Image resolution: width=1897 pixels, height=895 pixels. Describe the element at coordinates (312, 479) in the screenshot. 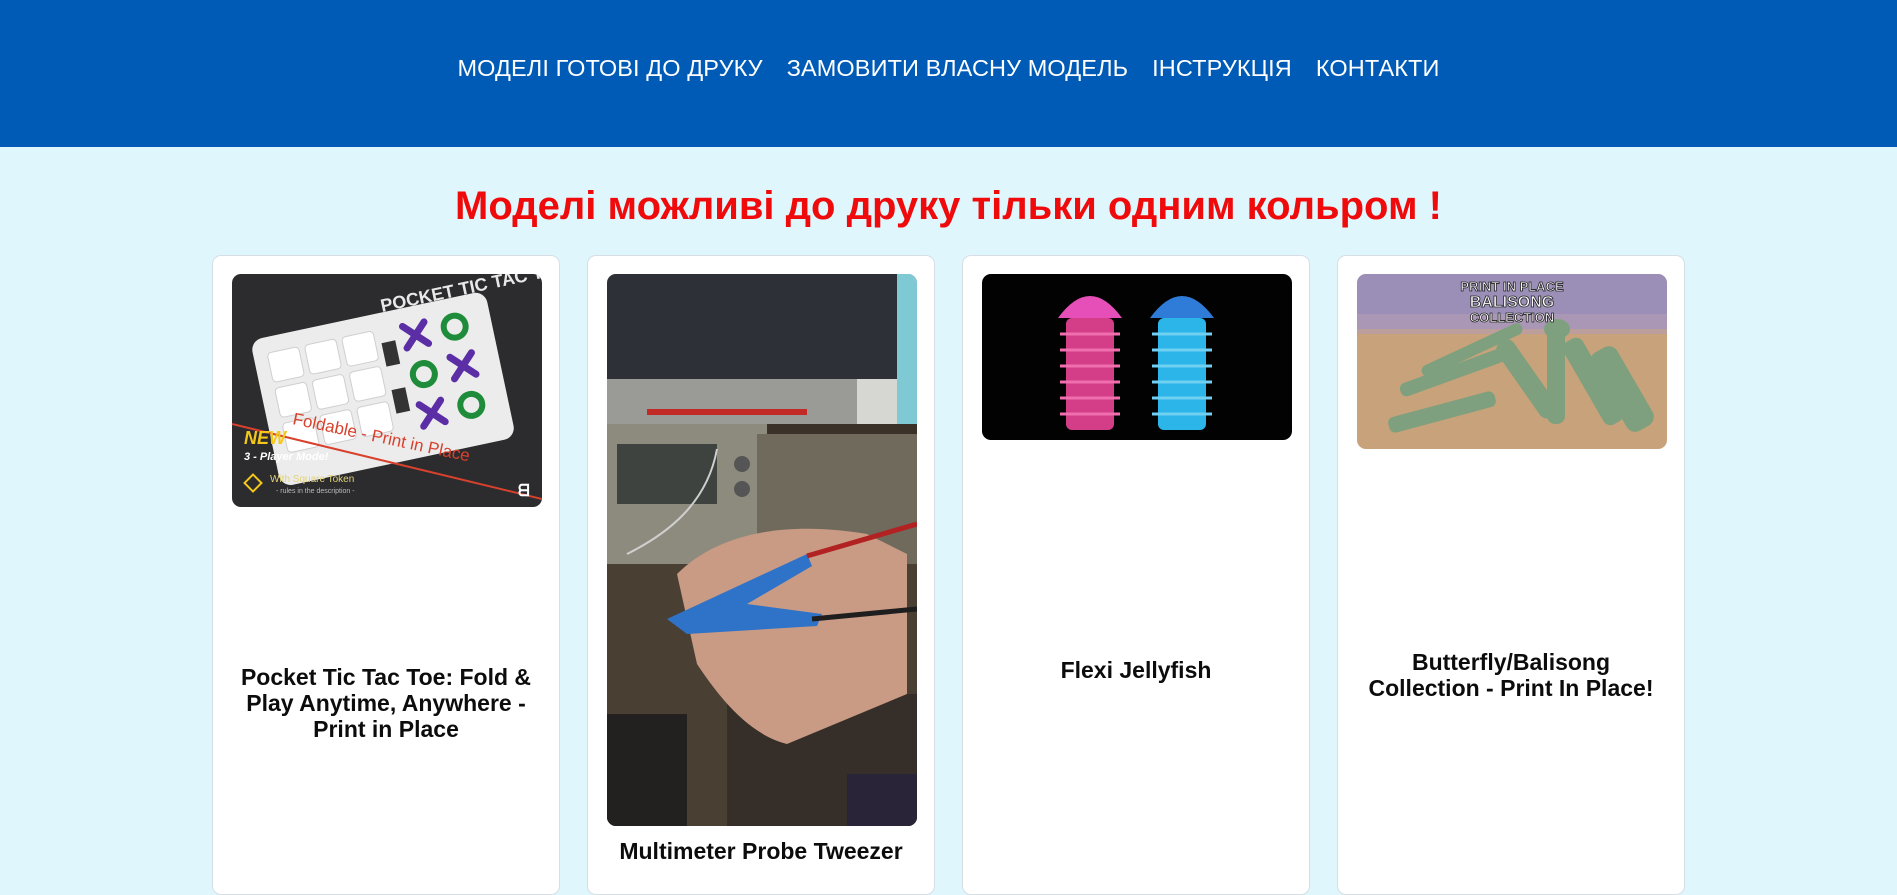

I see `image-token: With Square Token` at that location.